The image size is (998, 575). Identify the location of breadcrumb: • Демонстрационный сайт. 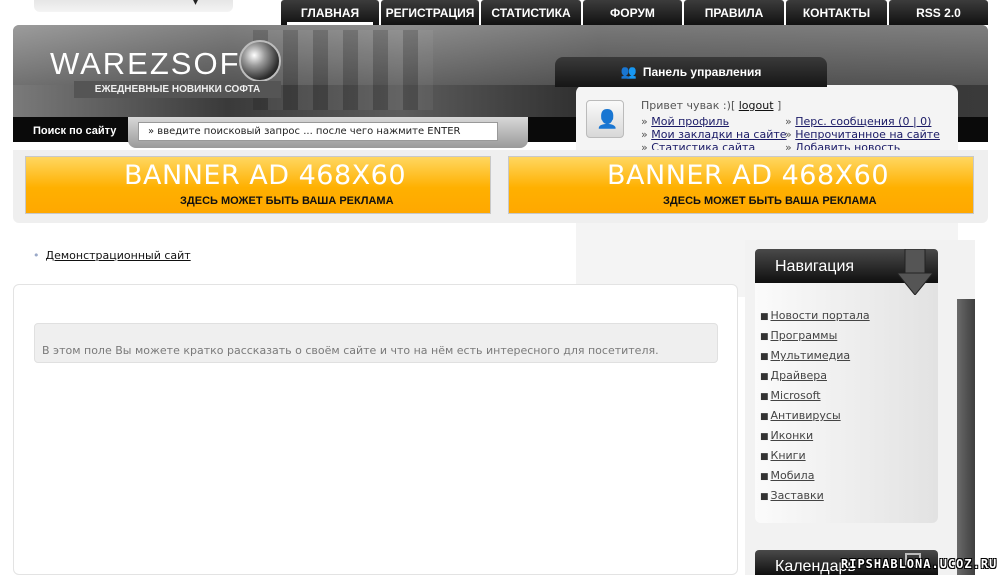
(112, 255).